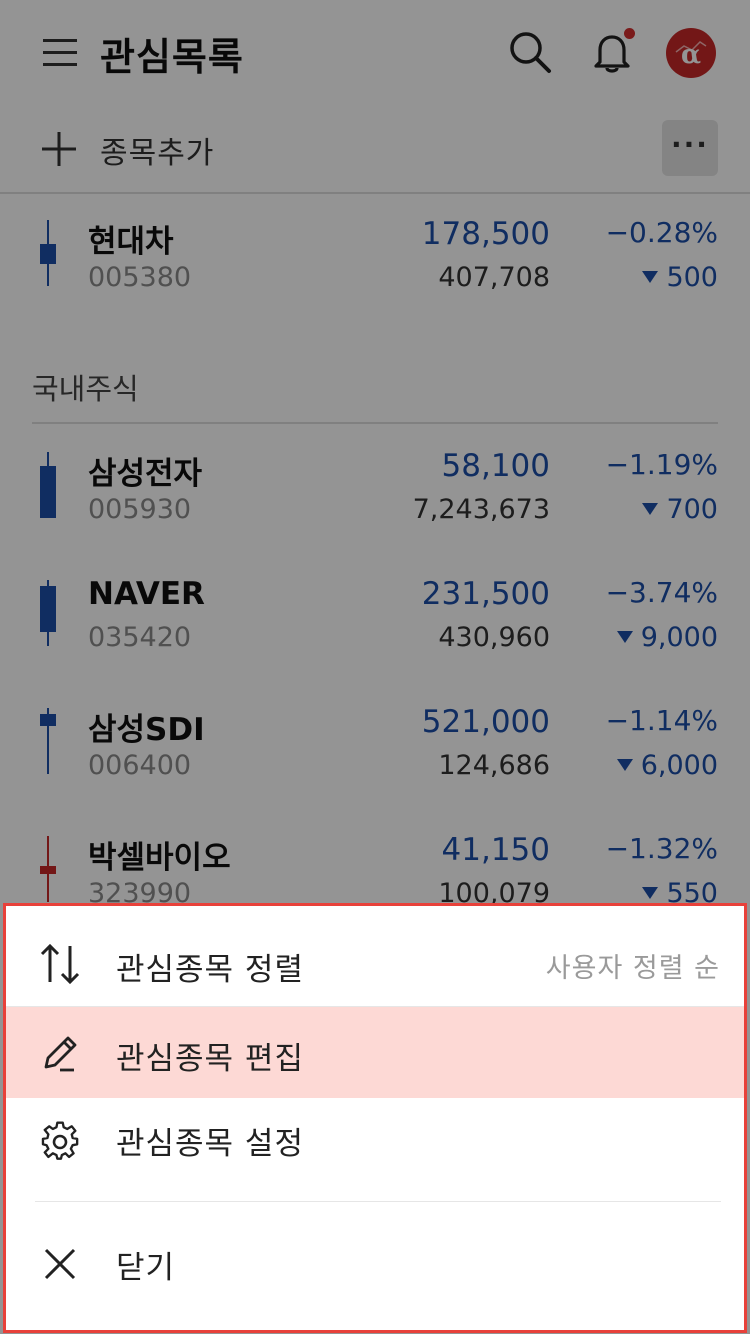 The image size is (750, 1334). I want to click on sort-value: 사용자 정렬 순, so click(632, 968).